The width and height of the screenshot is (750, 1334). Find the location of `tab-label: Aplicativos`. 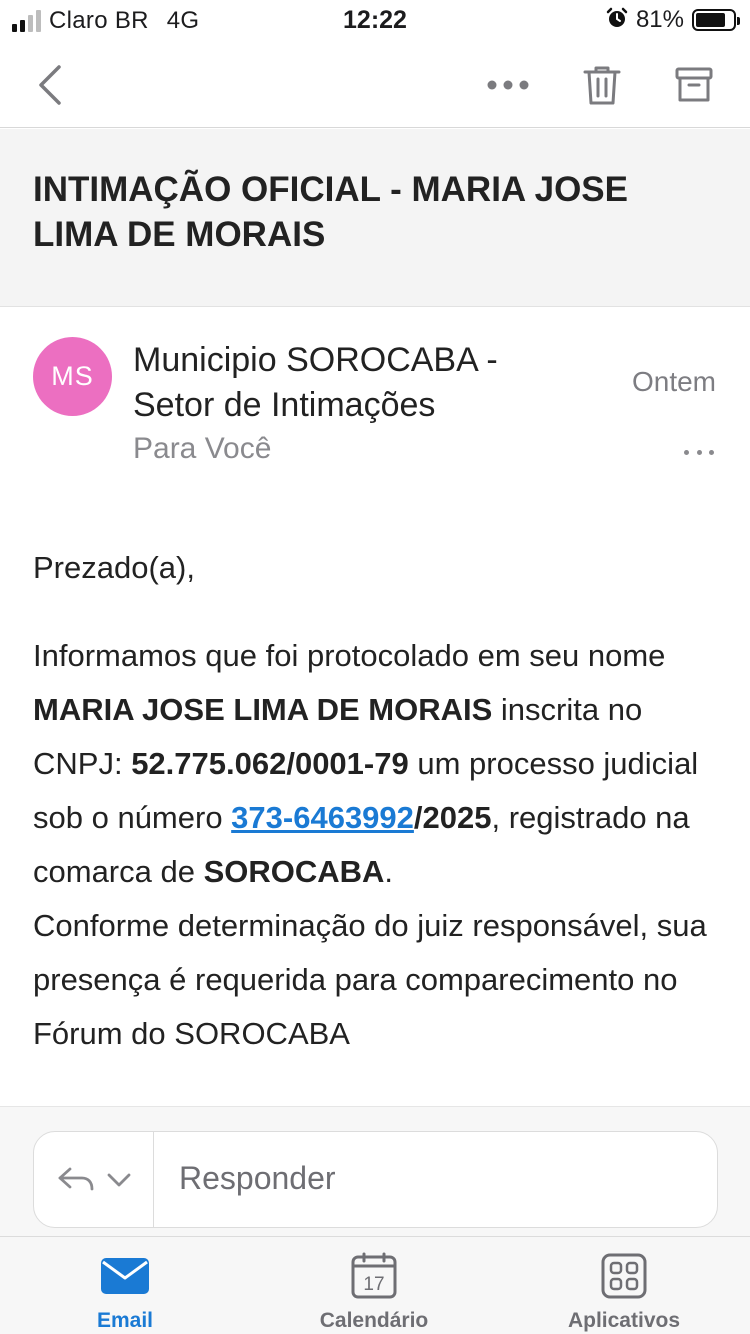

tab-label: Aplicativos is located at coordinates (624, 1320).